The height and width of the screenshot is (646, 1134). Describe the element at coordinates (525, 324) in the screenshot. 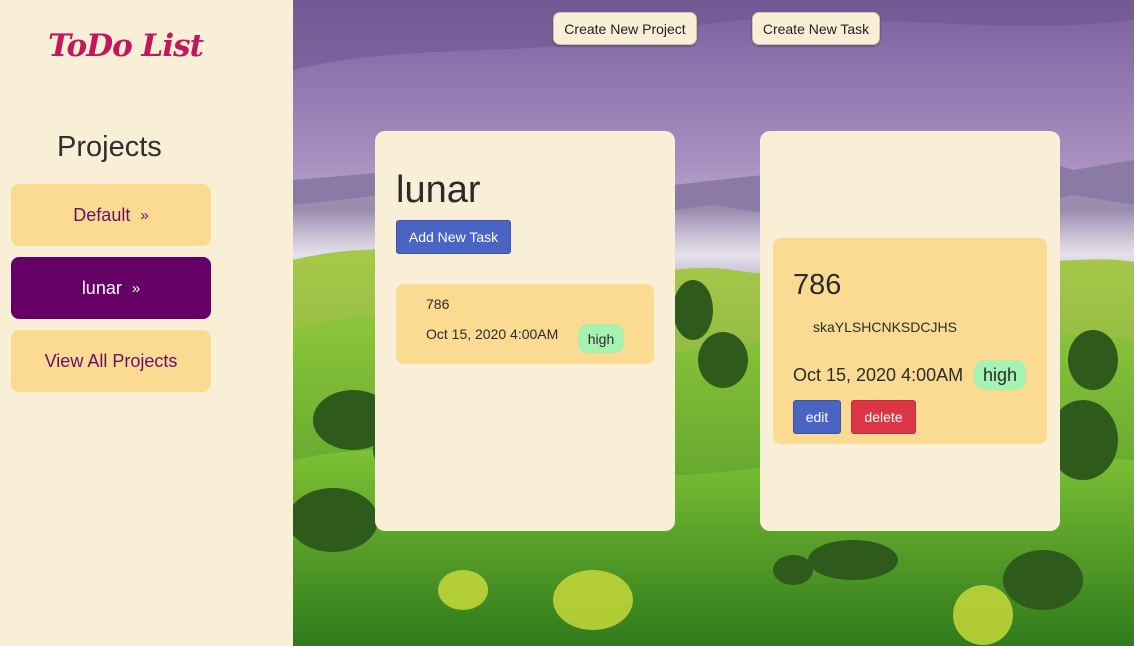

I see `task-list-item: 786 Oct 15, 2020 4:00AM high` at that location.